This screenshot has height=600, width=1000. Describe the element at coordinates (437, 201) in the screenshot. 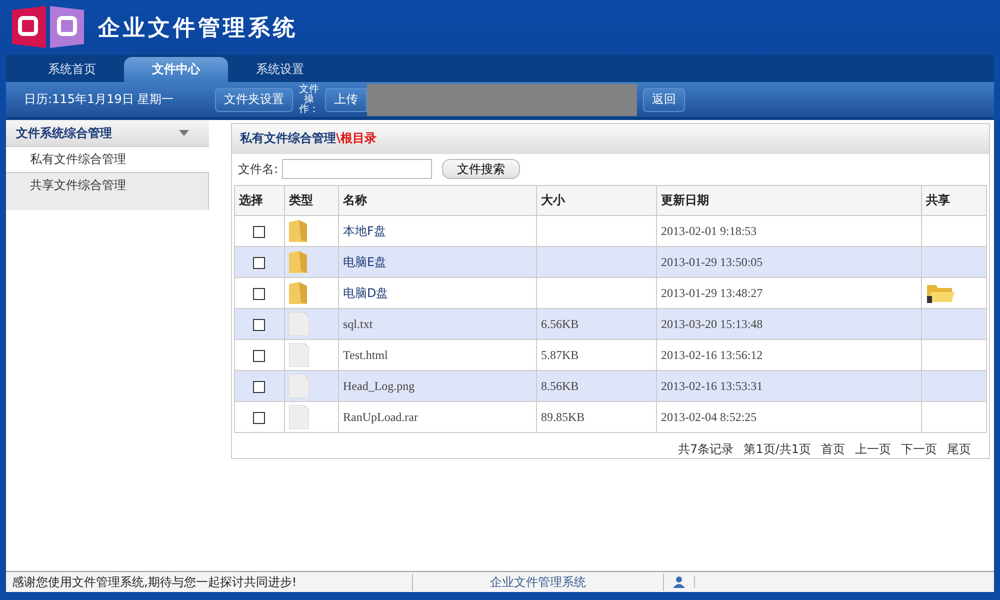

I see `column-header: 名称` at that location.